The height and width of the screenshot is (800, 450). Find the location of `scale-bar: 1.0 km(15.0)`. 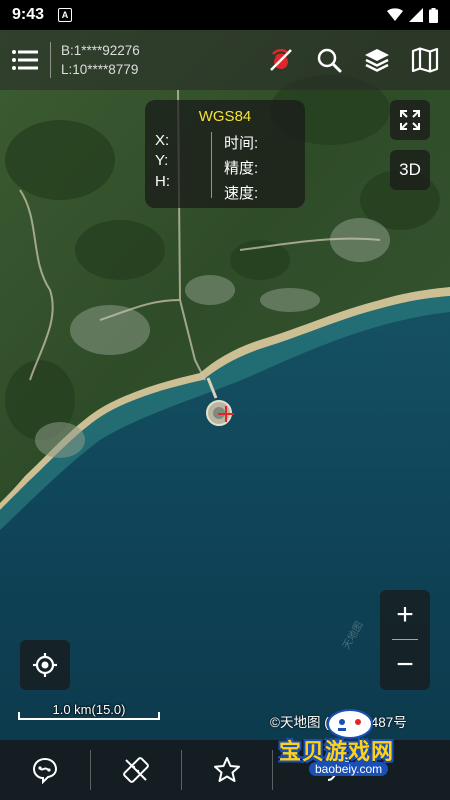

scale-bar: 1.0 km(15.0) is located at coordinates (89, 711).